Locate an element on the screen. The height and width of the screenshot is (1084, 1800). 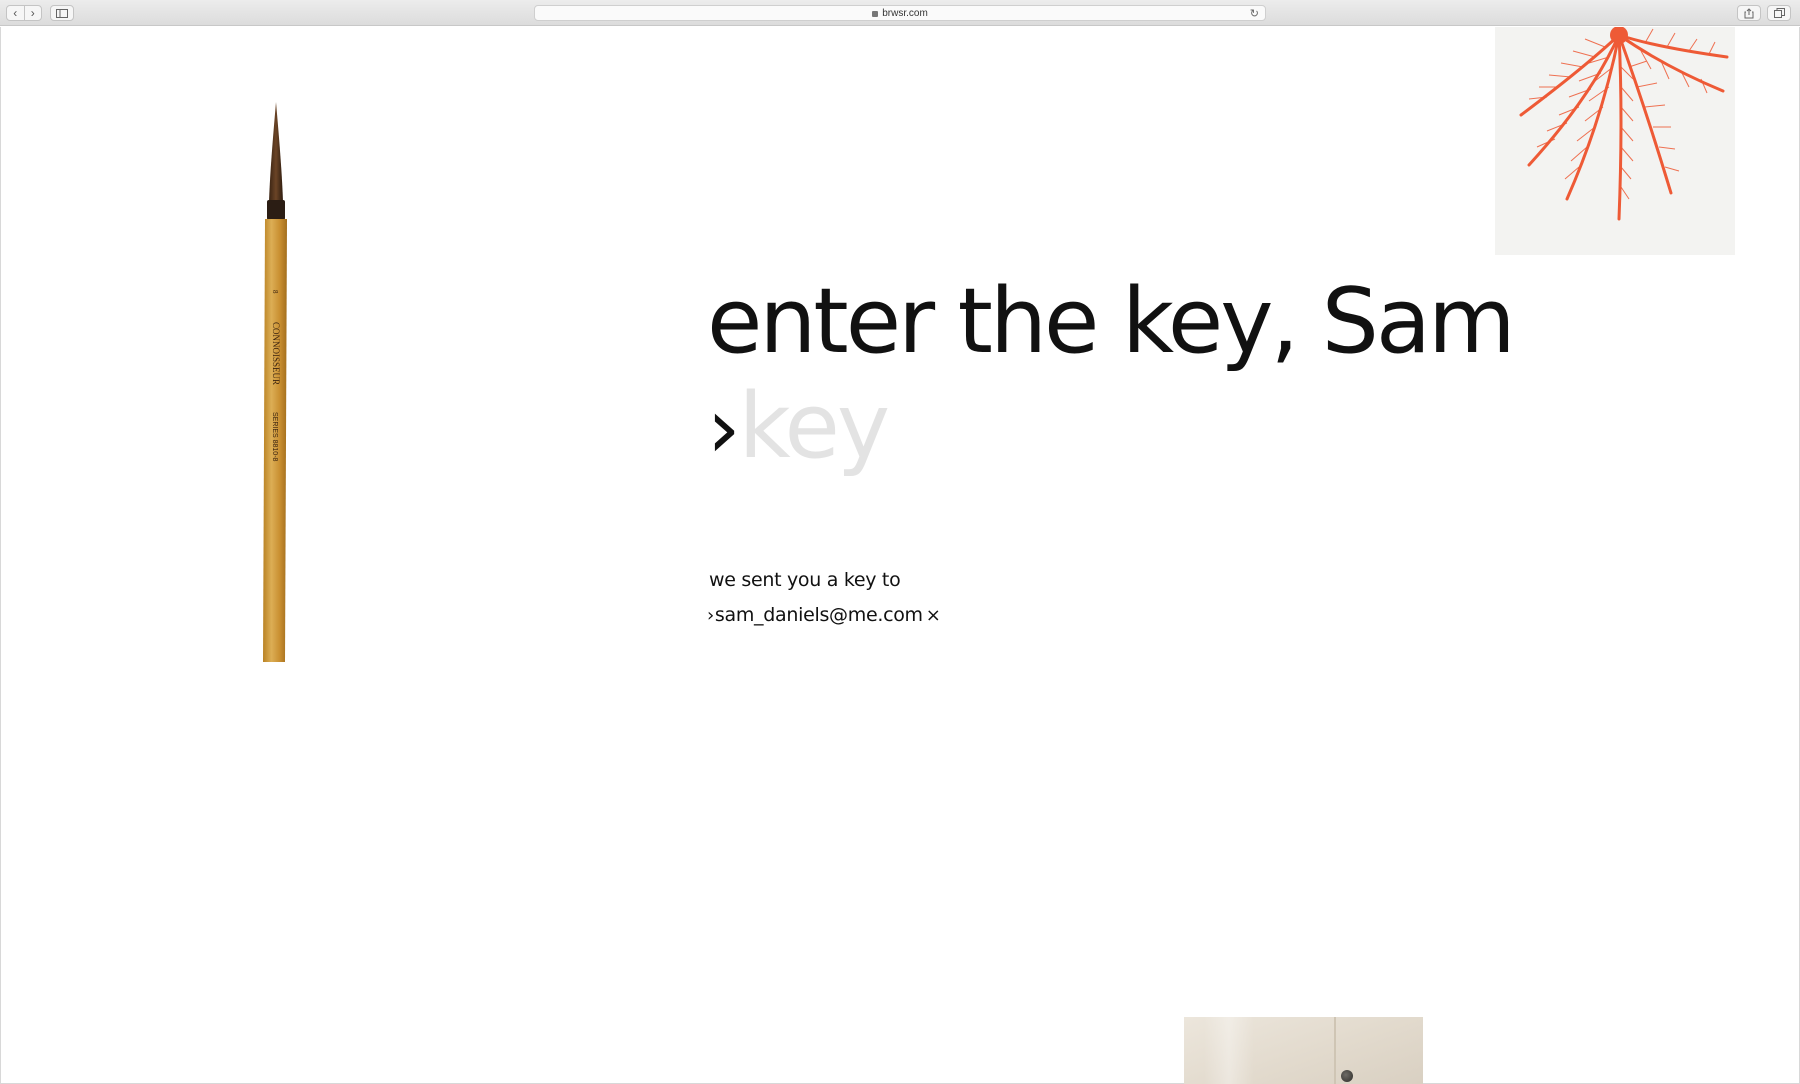
tabs-overview-button is located at coordinates (1779, 13).